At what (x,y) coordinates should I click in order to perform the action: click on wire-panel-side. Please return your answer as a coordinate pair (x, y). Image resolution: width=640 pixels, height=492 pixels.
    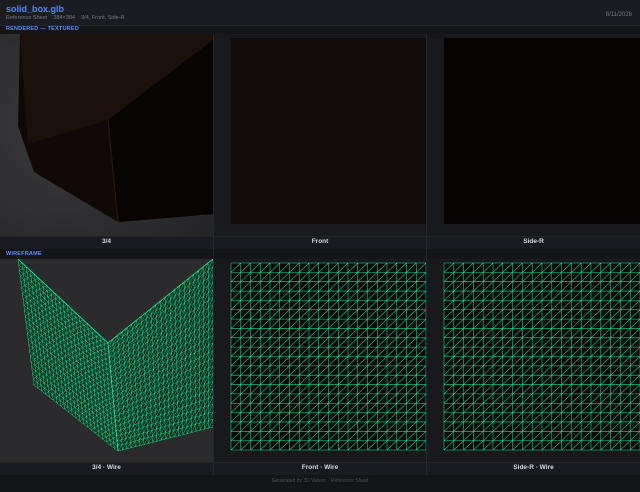
    Looking at the image, I should click on (533, 360).